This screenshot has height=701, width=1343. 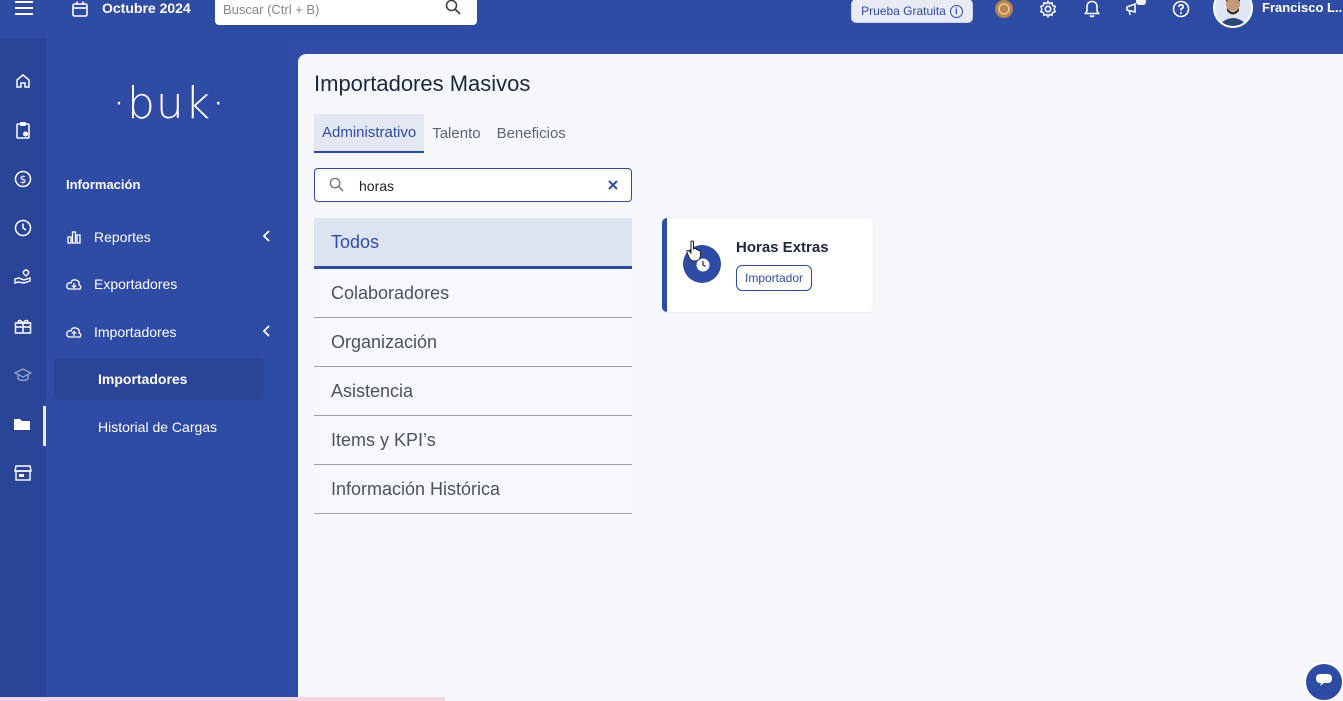 I want to click on importer-type-badge: Importador, so click(x=774, y=278).